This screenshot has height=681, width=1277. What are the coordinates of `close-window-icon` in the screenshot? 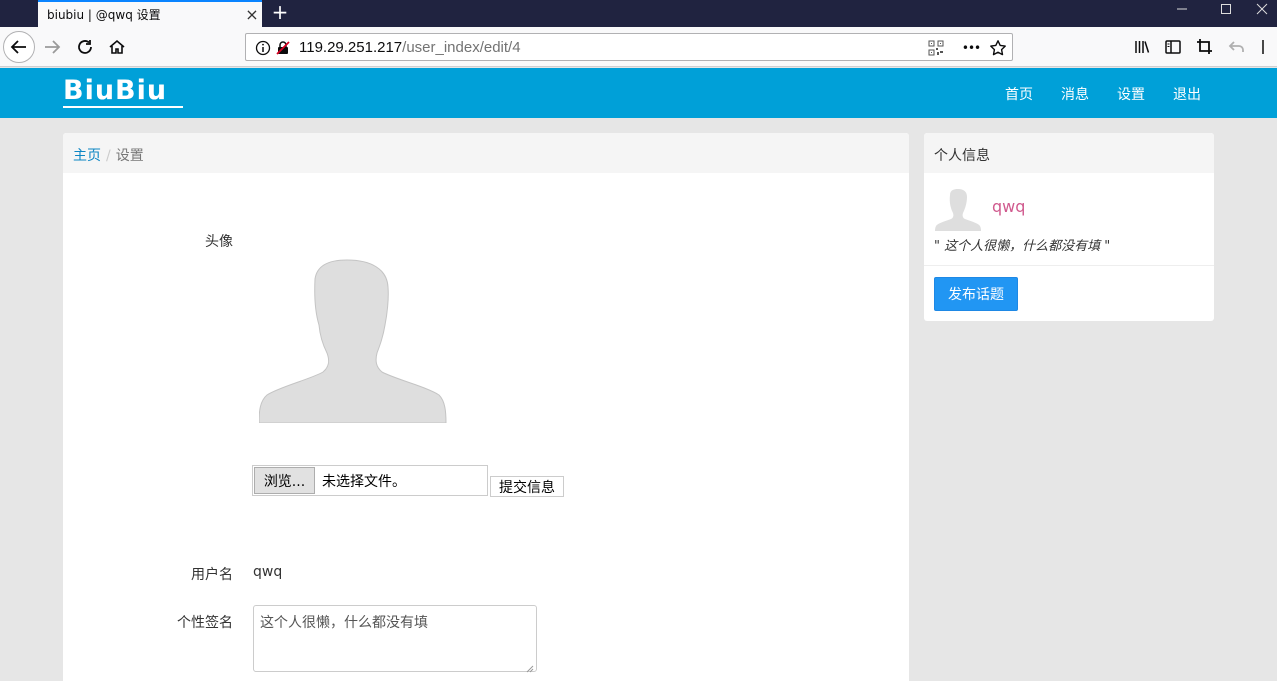 It's located at (1262, 13).